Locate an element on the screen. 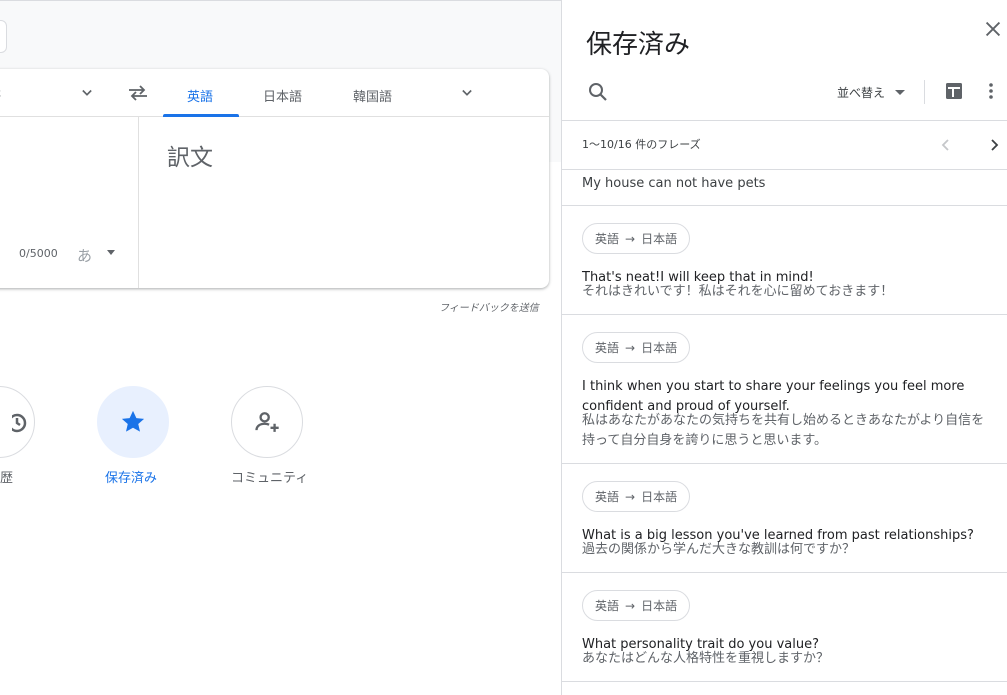 The image size is (1007, 695). pane-divider is located at coordinates (138, 202).